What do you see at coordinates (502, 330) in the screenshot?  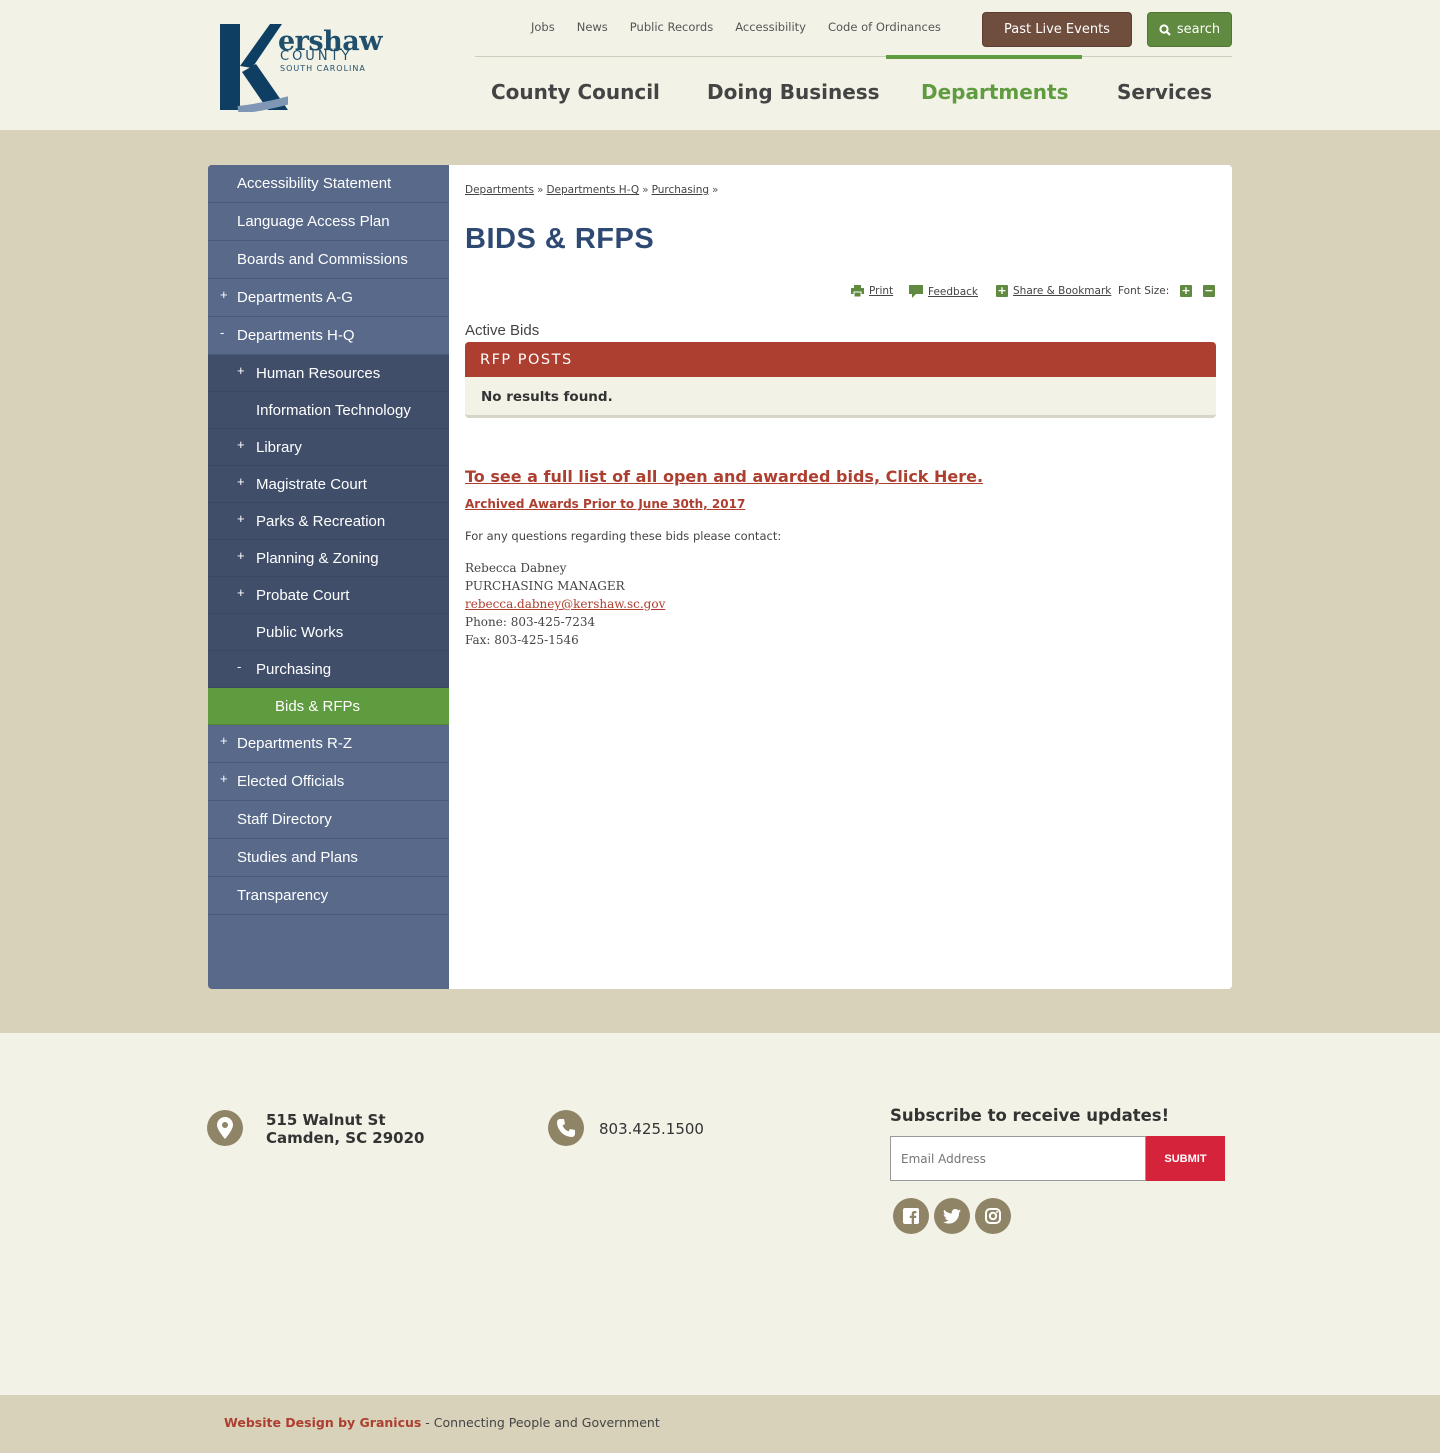 I see `active-bids-heading: Active Bids` at bounding box center [502, 330].